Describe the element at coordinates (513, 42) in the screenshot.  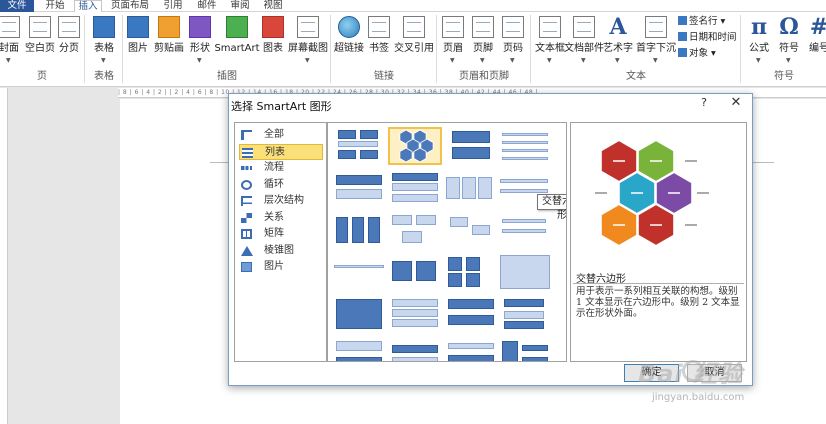
I see `page-number-button: 页码 ▼` at that location.